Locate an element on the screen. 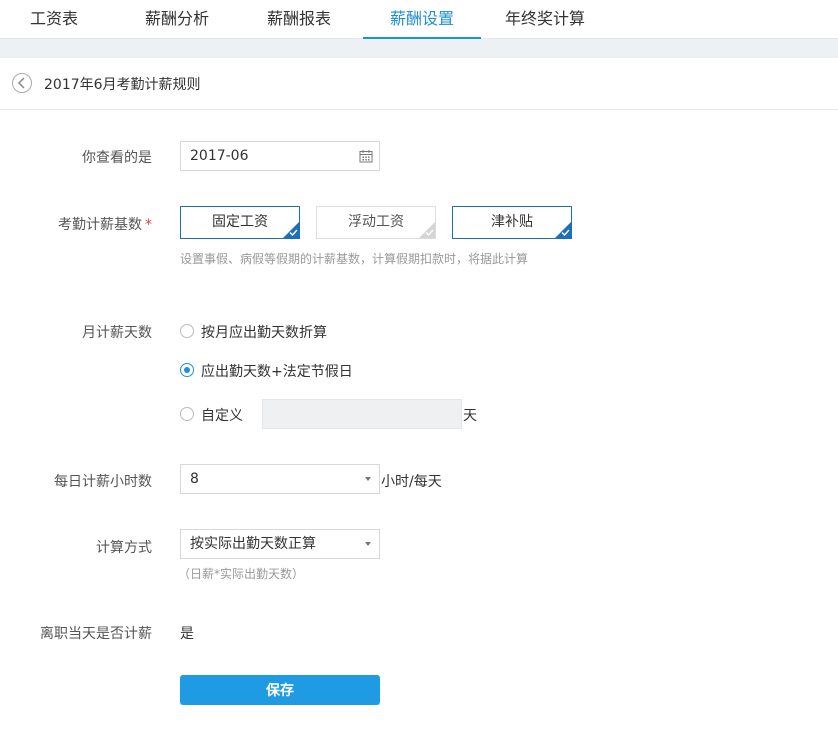 The width and height of the screenshot is (838, 755). save-button: 保存 is located at coordinates (280, 690).